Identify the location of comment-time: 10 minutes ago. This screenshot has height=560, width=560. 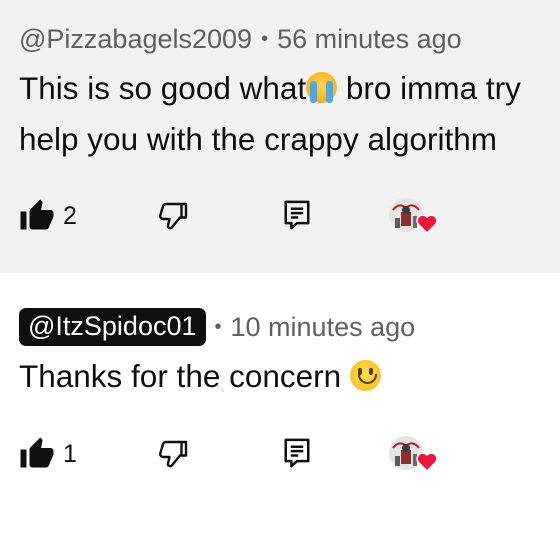
(323, 327).